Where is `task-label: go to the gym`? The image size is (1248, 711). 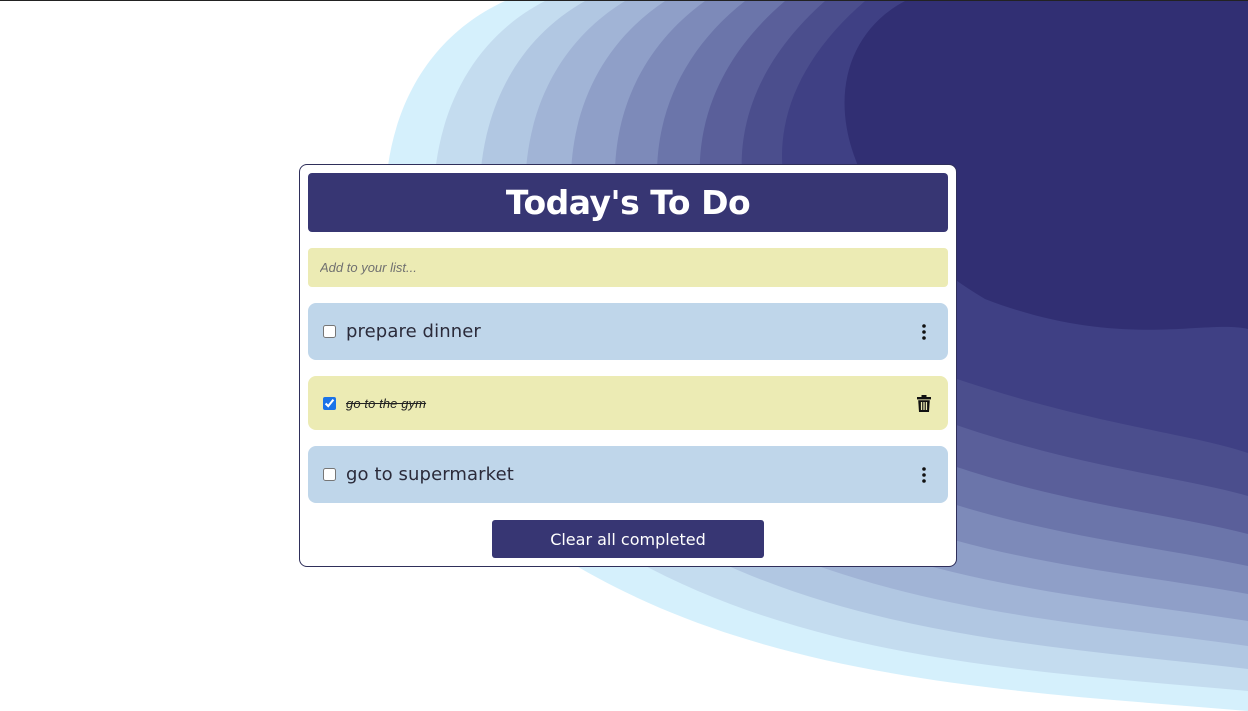 task-label: go to the gym is located at coordinates (386, 403).